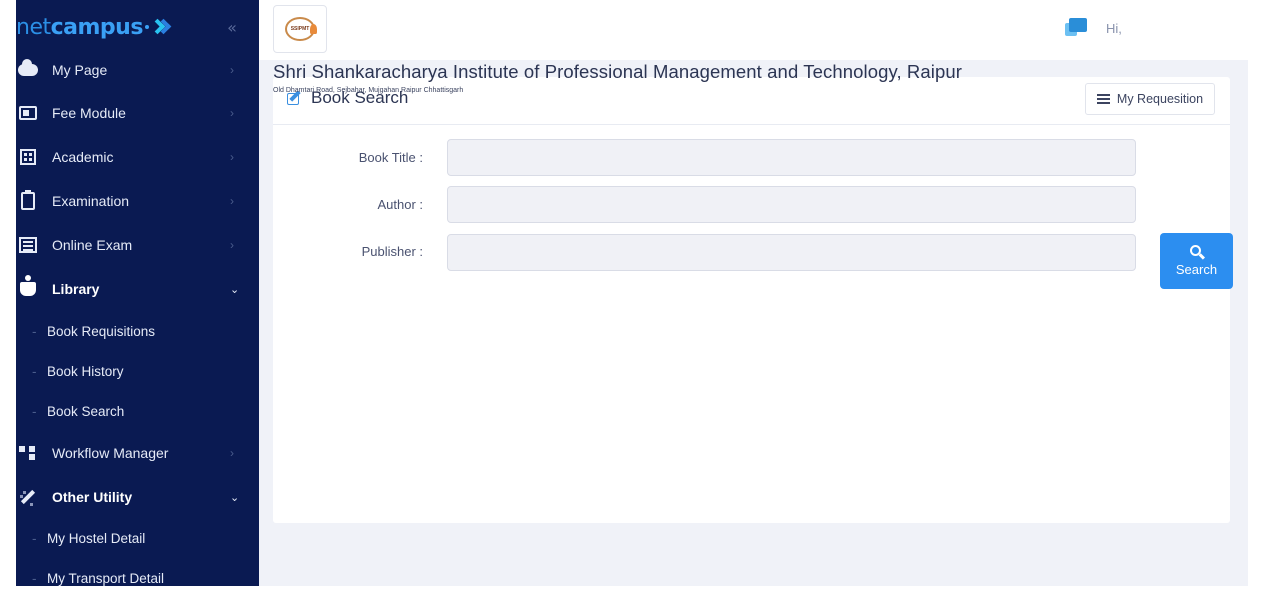 The image size is (1280, 592). What do you see at coordinates (232, 28) in the screenshot?
I see `collapse-sidebar-button: «` at bounding box center [232, 28].